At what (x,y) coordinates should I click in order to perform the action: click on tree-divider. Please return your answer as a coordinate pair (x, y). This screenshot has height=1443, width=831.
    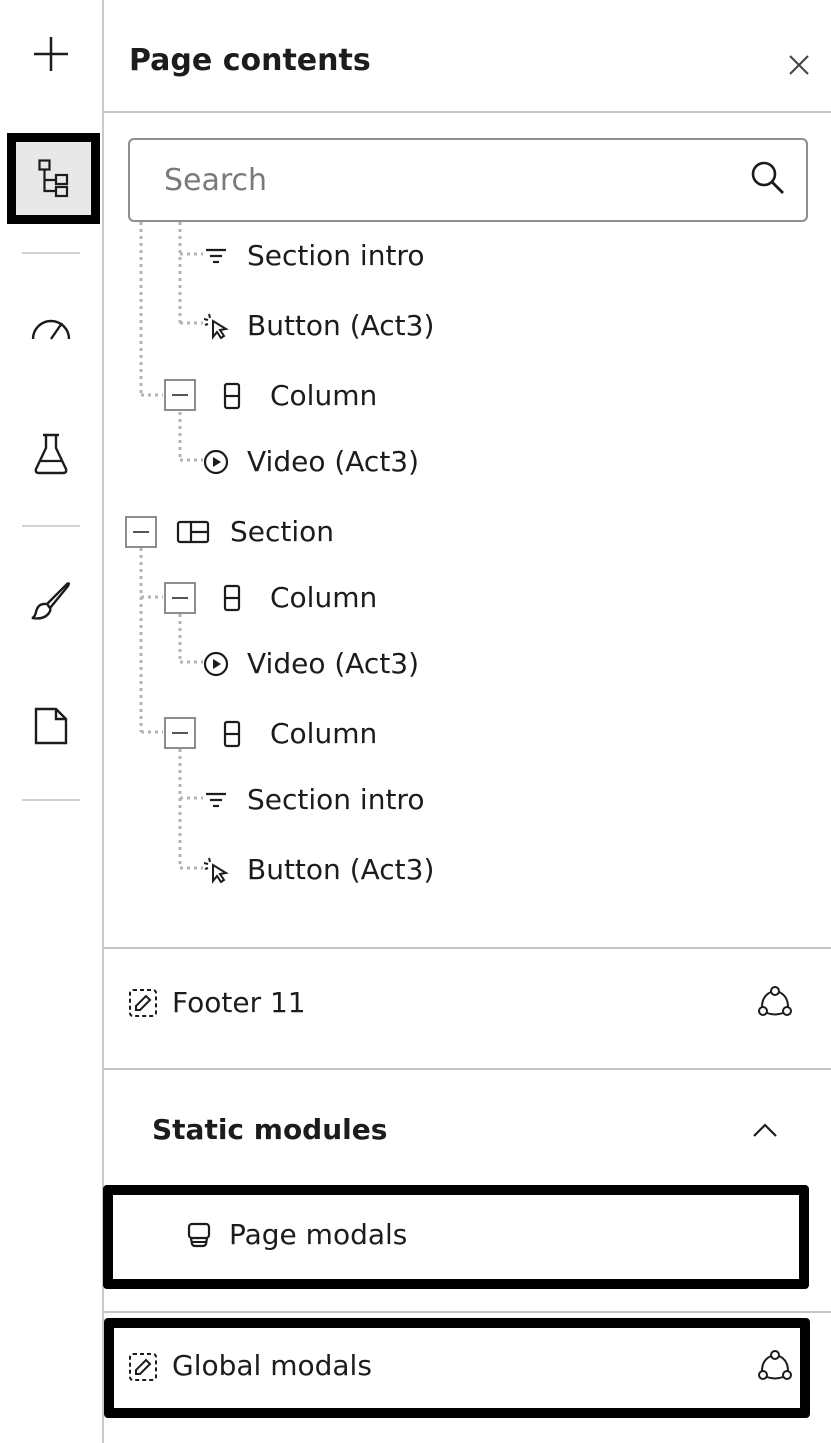
    Looking at the image, I should click on (467, 948).